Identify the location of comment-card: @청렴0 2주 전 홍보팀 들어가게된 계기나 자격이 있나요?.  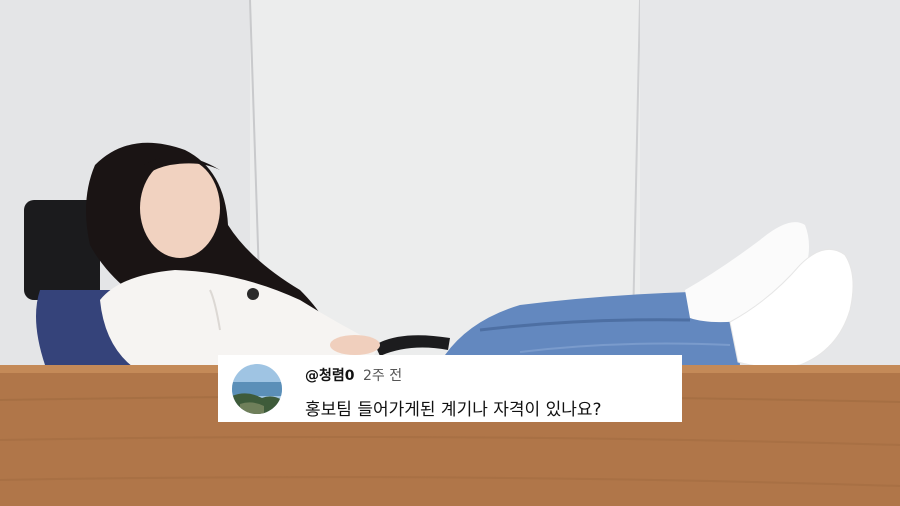
(450, 388).